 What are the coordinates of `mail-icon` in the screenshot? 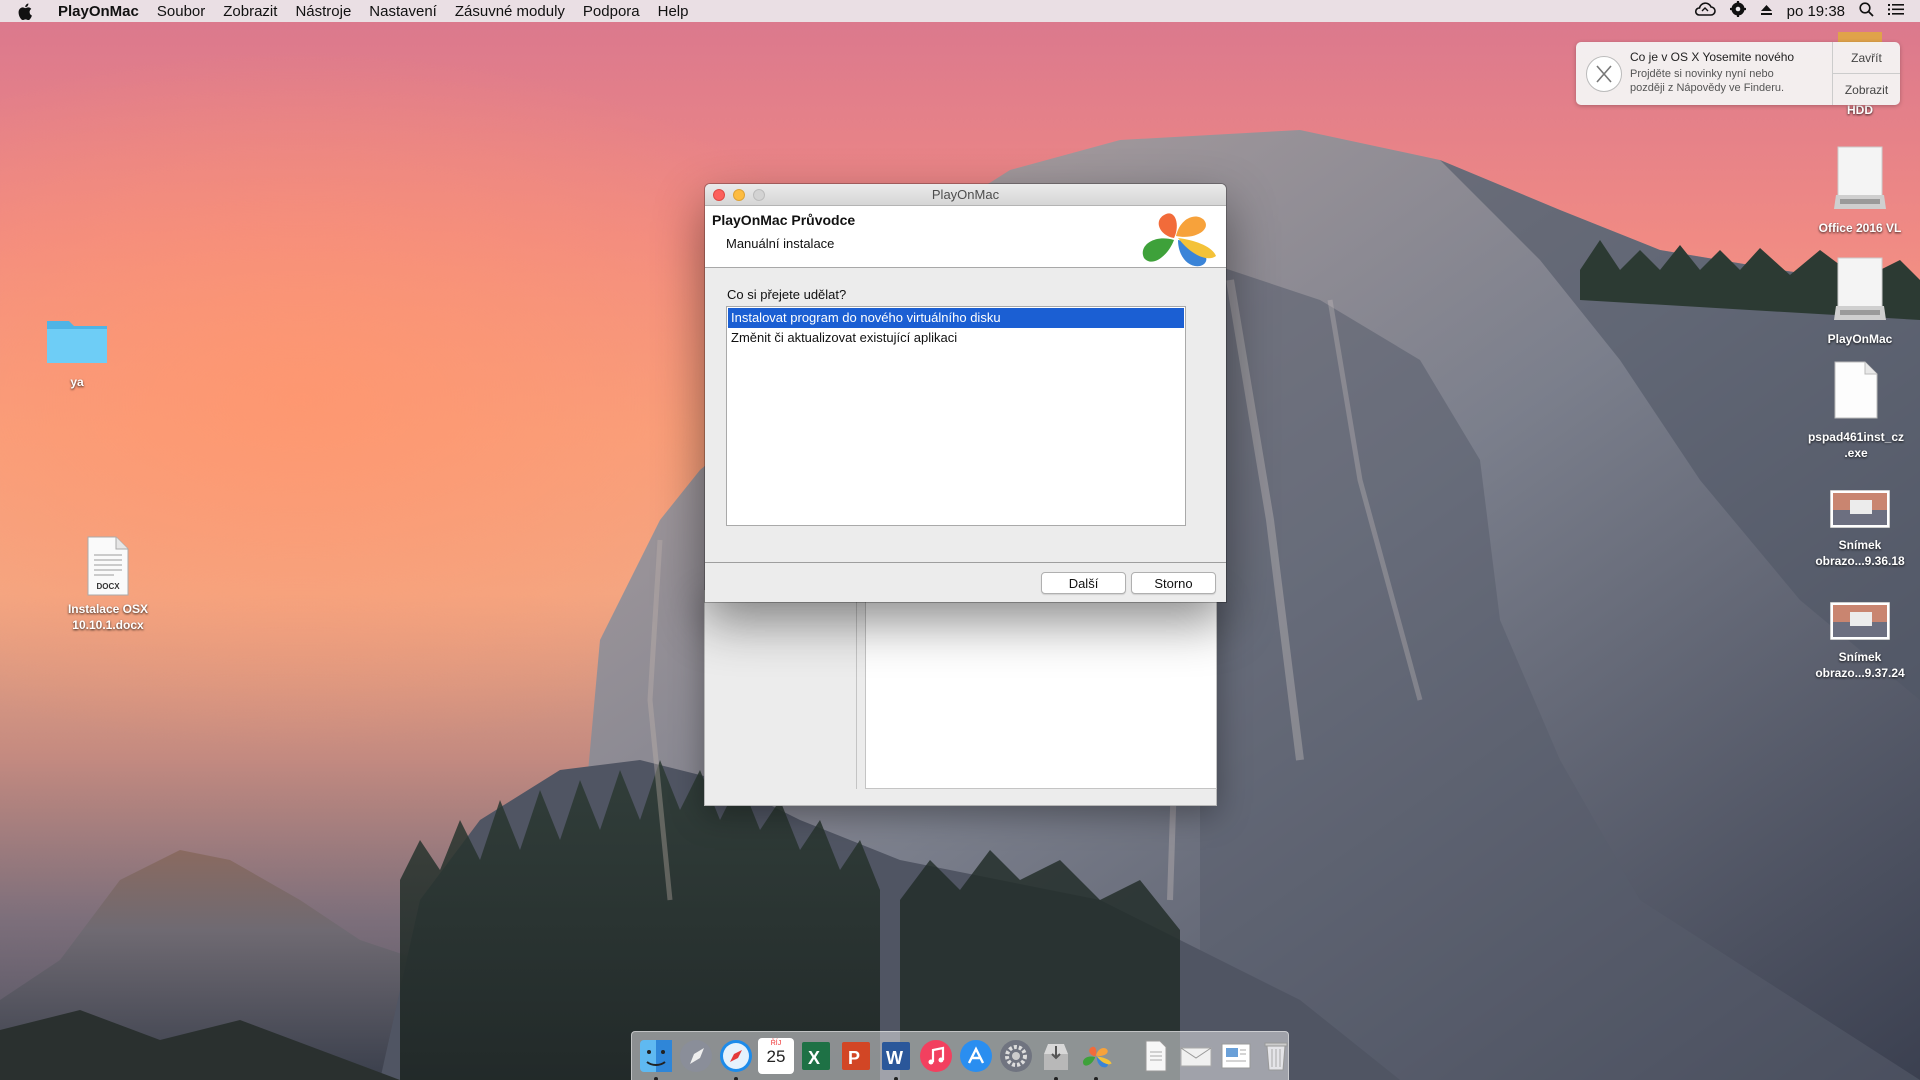 It's located at (1196, 1056).